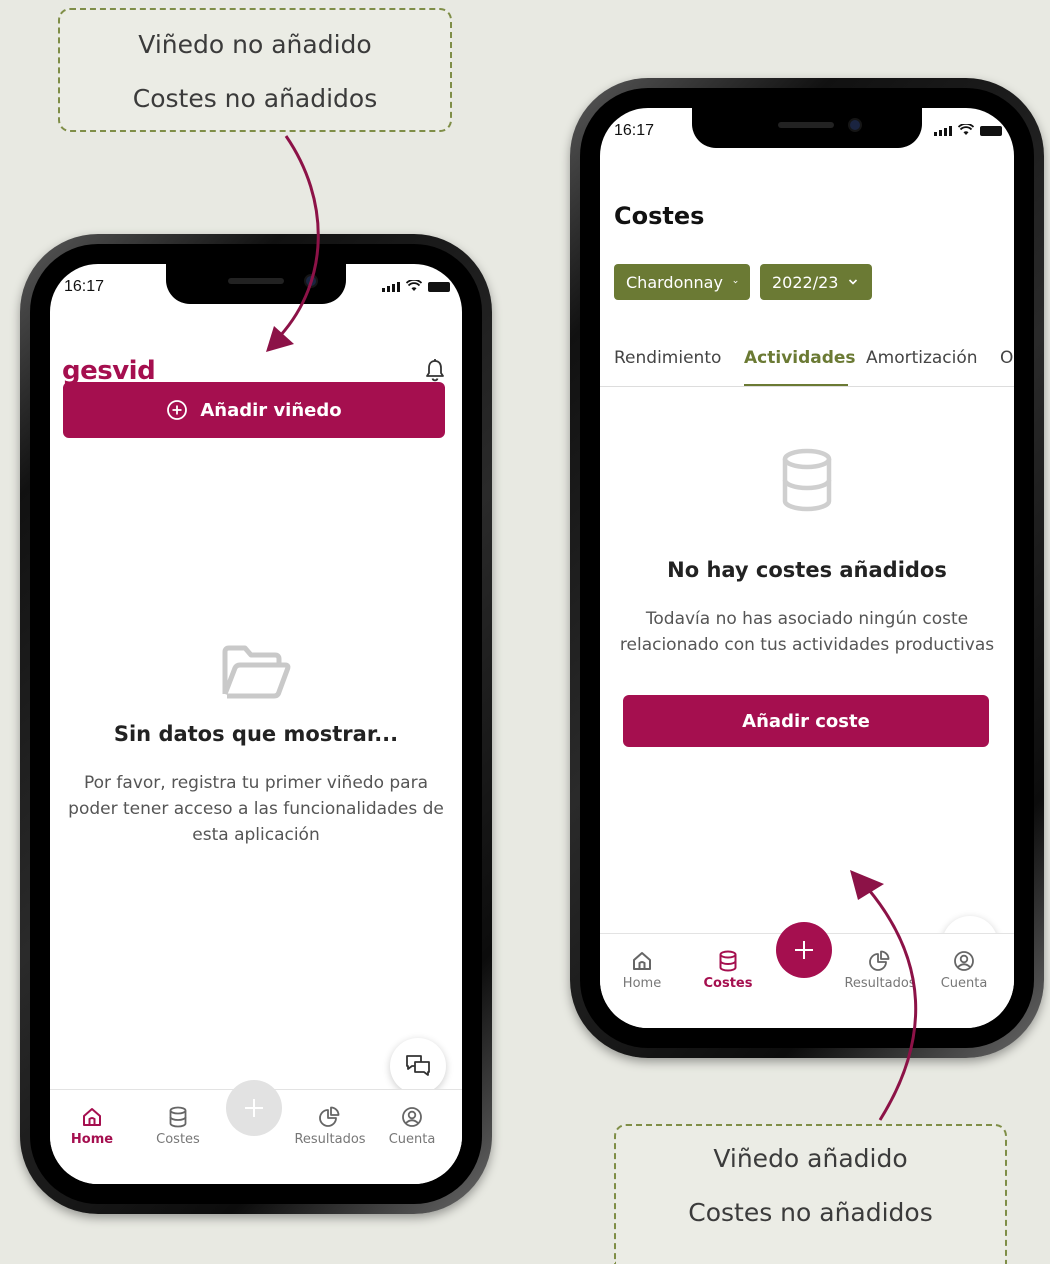 The image size is (1050, 1264). What do you see at coordinates (667, 358) in the screenshot?
I see `tab-rendimiento: Rendimiento` at bounding box center [667, 358].